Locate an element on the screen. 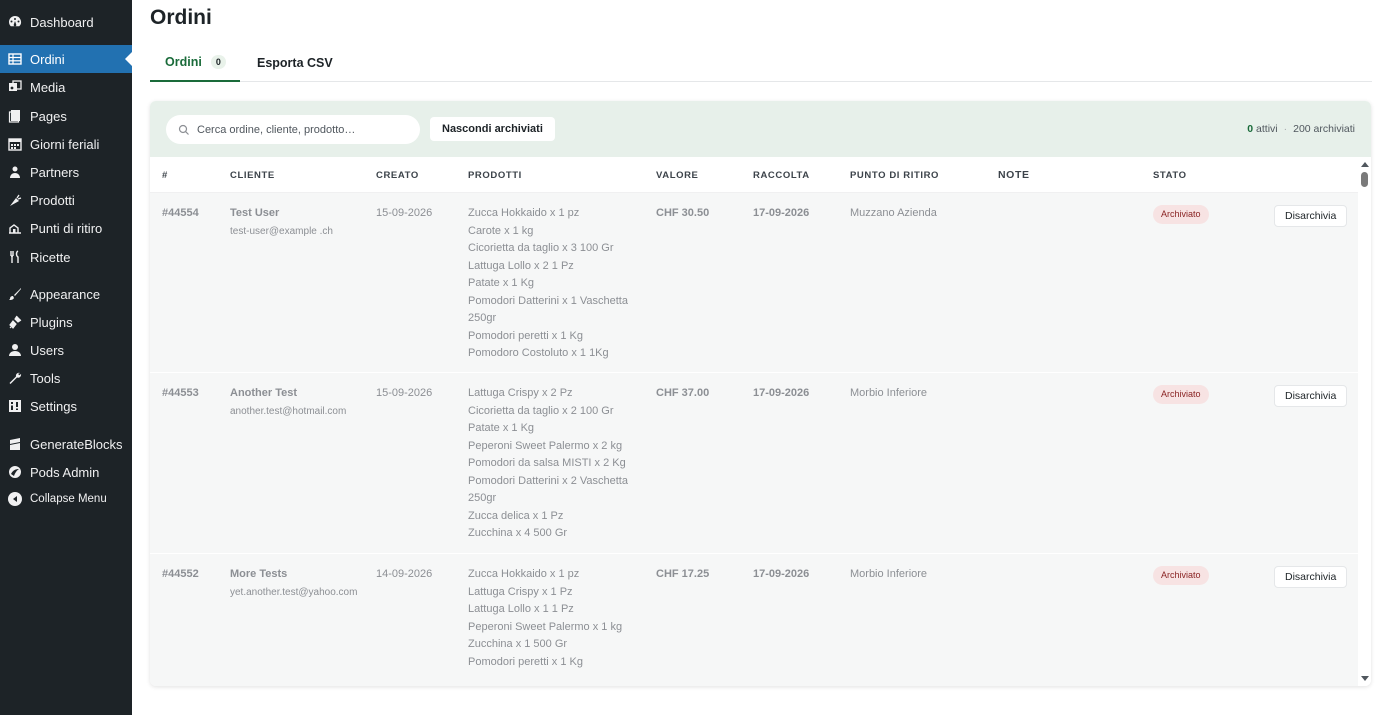 This screenshot has height=715, width=1400. product-item: Patate x 1 Kg is located at coordinates (501, 428).